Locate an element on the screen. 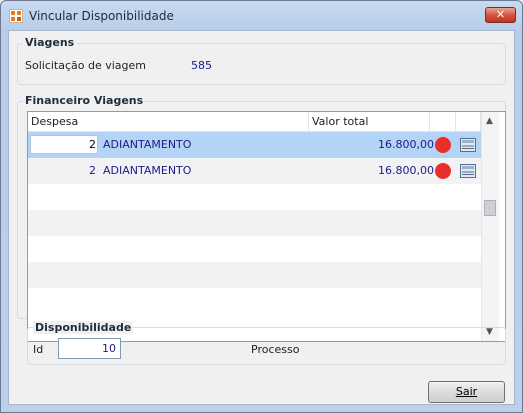  column-header-valor-total: Valor total is located at coordinates (369, 121).